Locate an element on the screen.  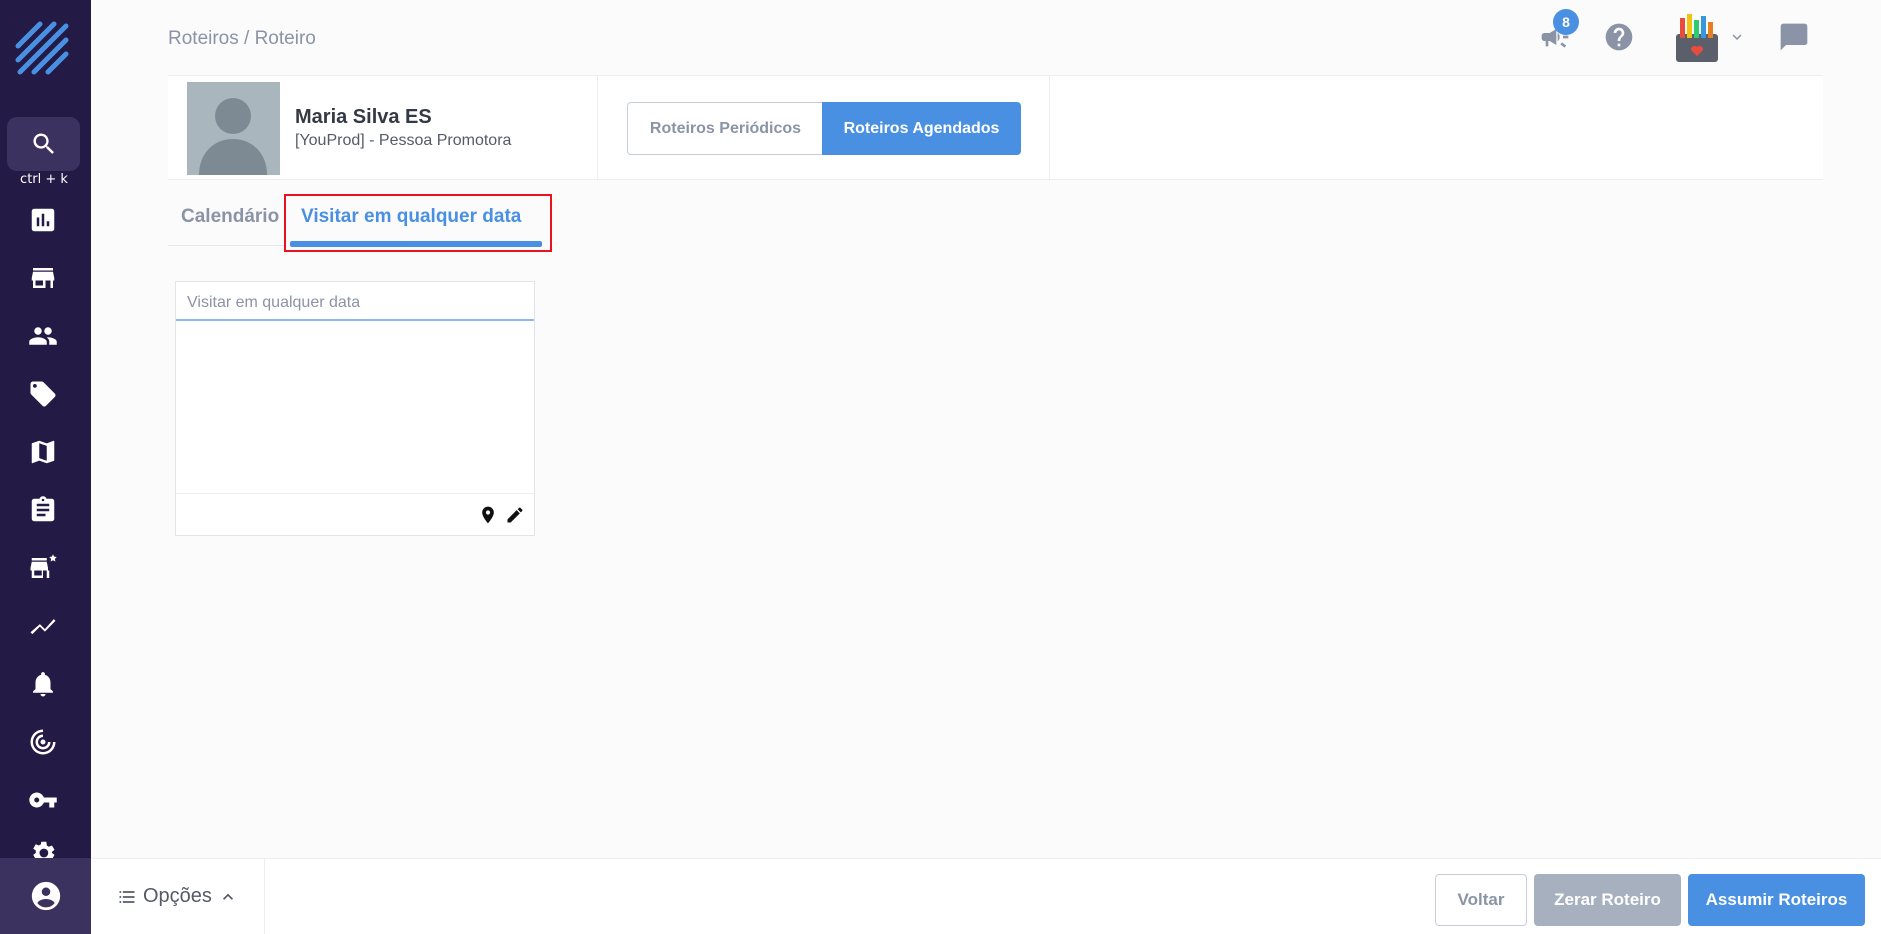
account-circle-icon is located at coordinates (45, 896).